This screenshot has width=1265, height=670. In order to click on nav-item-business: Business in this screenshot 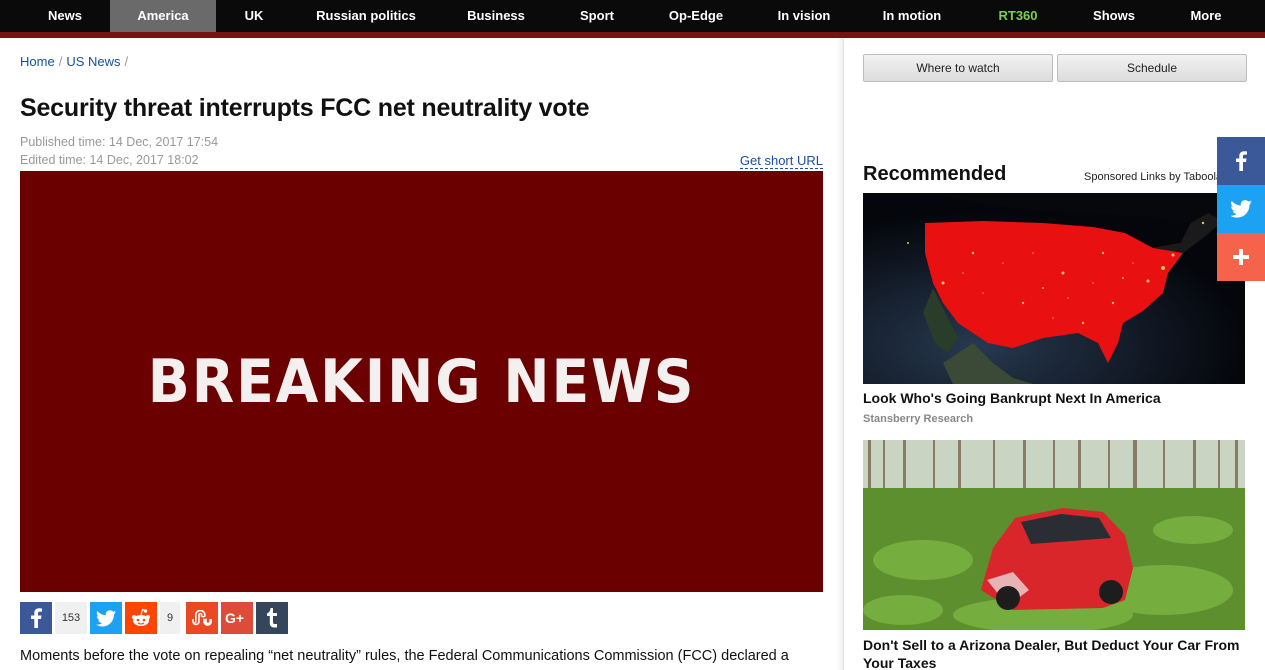, I will do `click(496, 16)`.